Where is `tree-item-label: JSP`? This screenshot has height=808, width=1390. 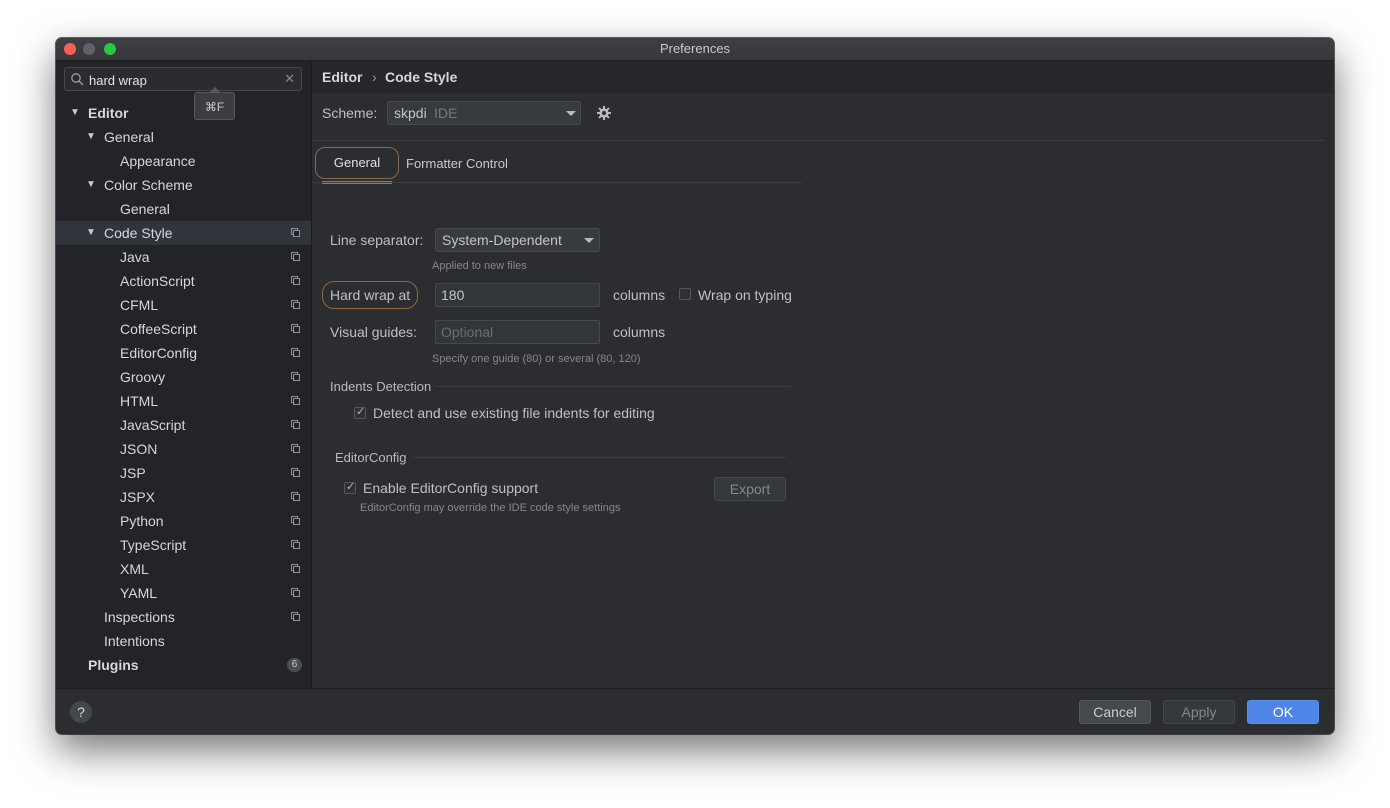 tree-item-label: JSP is located at coordinates (133, 473).